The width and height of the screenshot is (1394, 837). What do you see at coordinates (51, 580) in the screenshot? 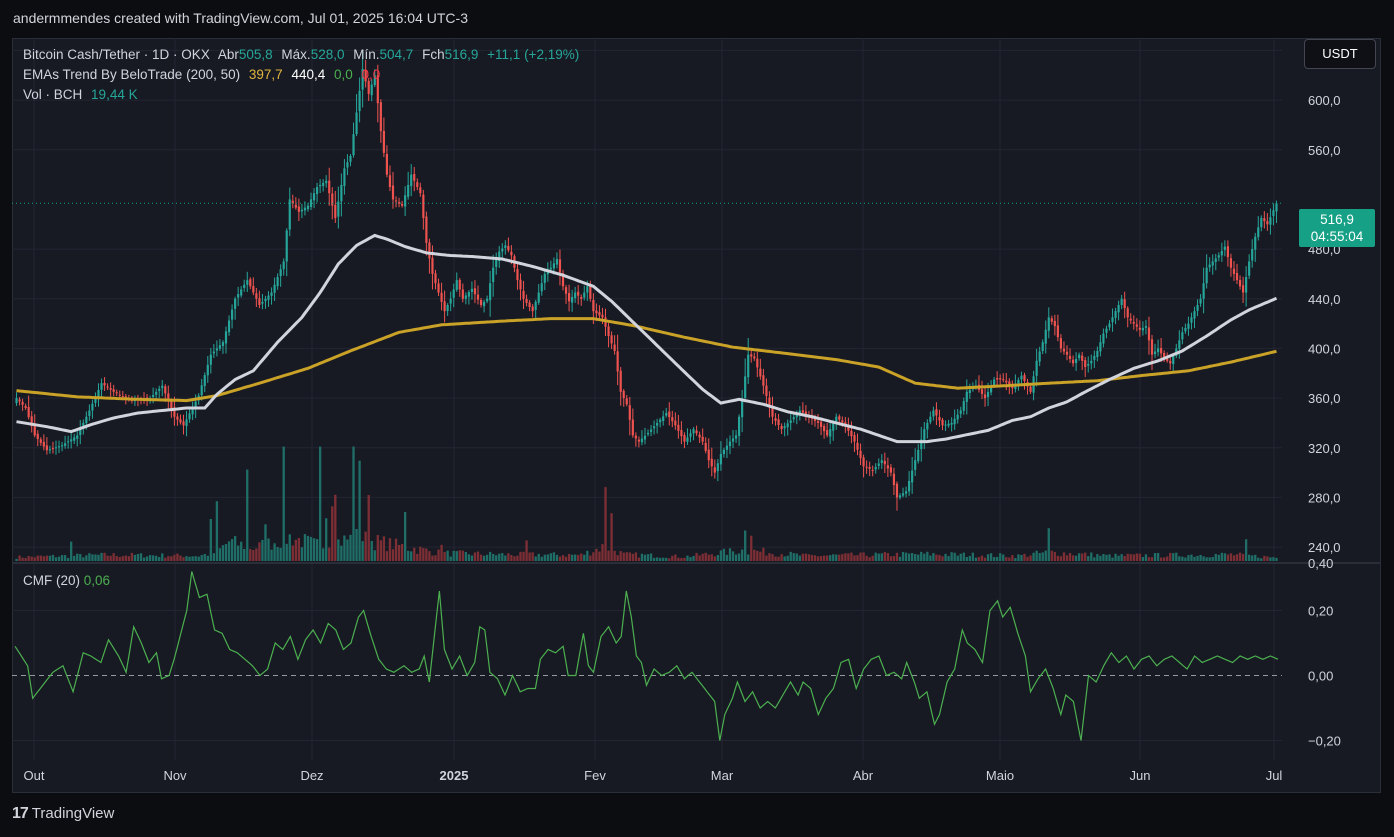
I see `cmf-indicator-name: CMF (20)` at bounding box center [51, 580].